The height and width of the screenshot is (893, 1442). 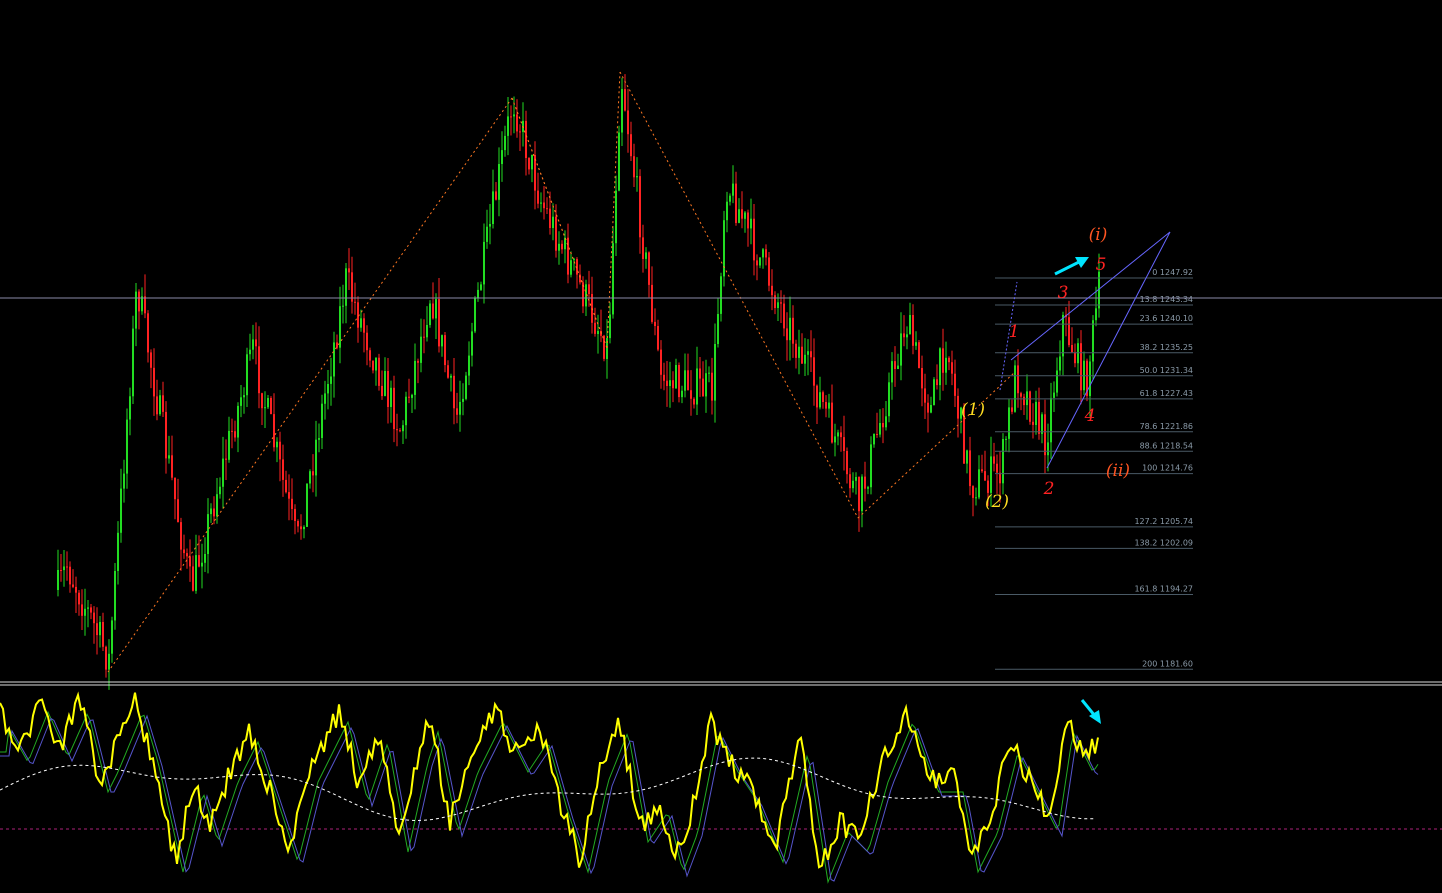 What do you see at coordinates (1172, 272) in the screenshot?
I see `fib-level-label: 0 1247.92` at bounding box center [1172, 272].